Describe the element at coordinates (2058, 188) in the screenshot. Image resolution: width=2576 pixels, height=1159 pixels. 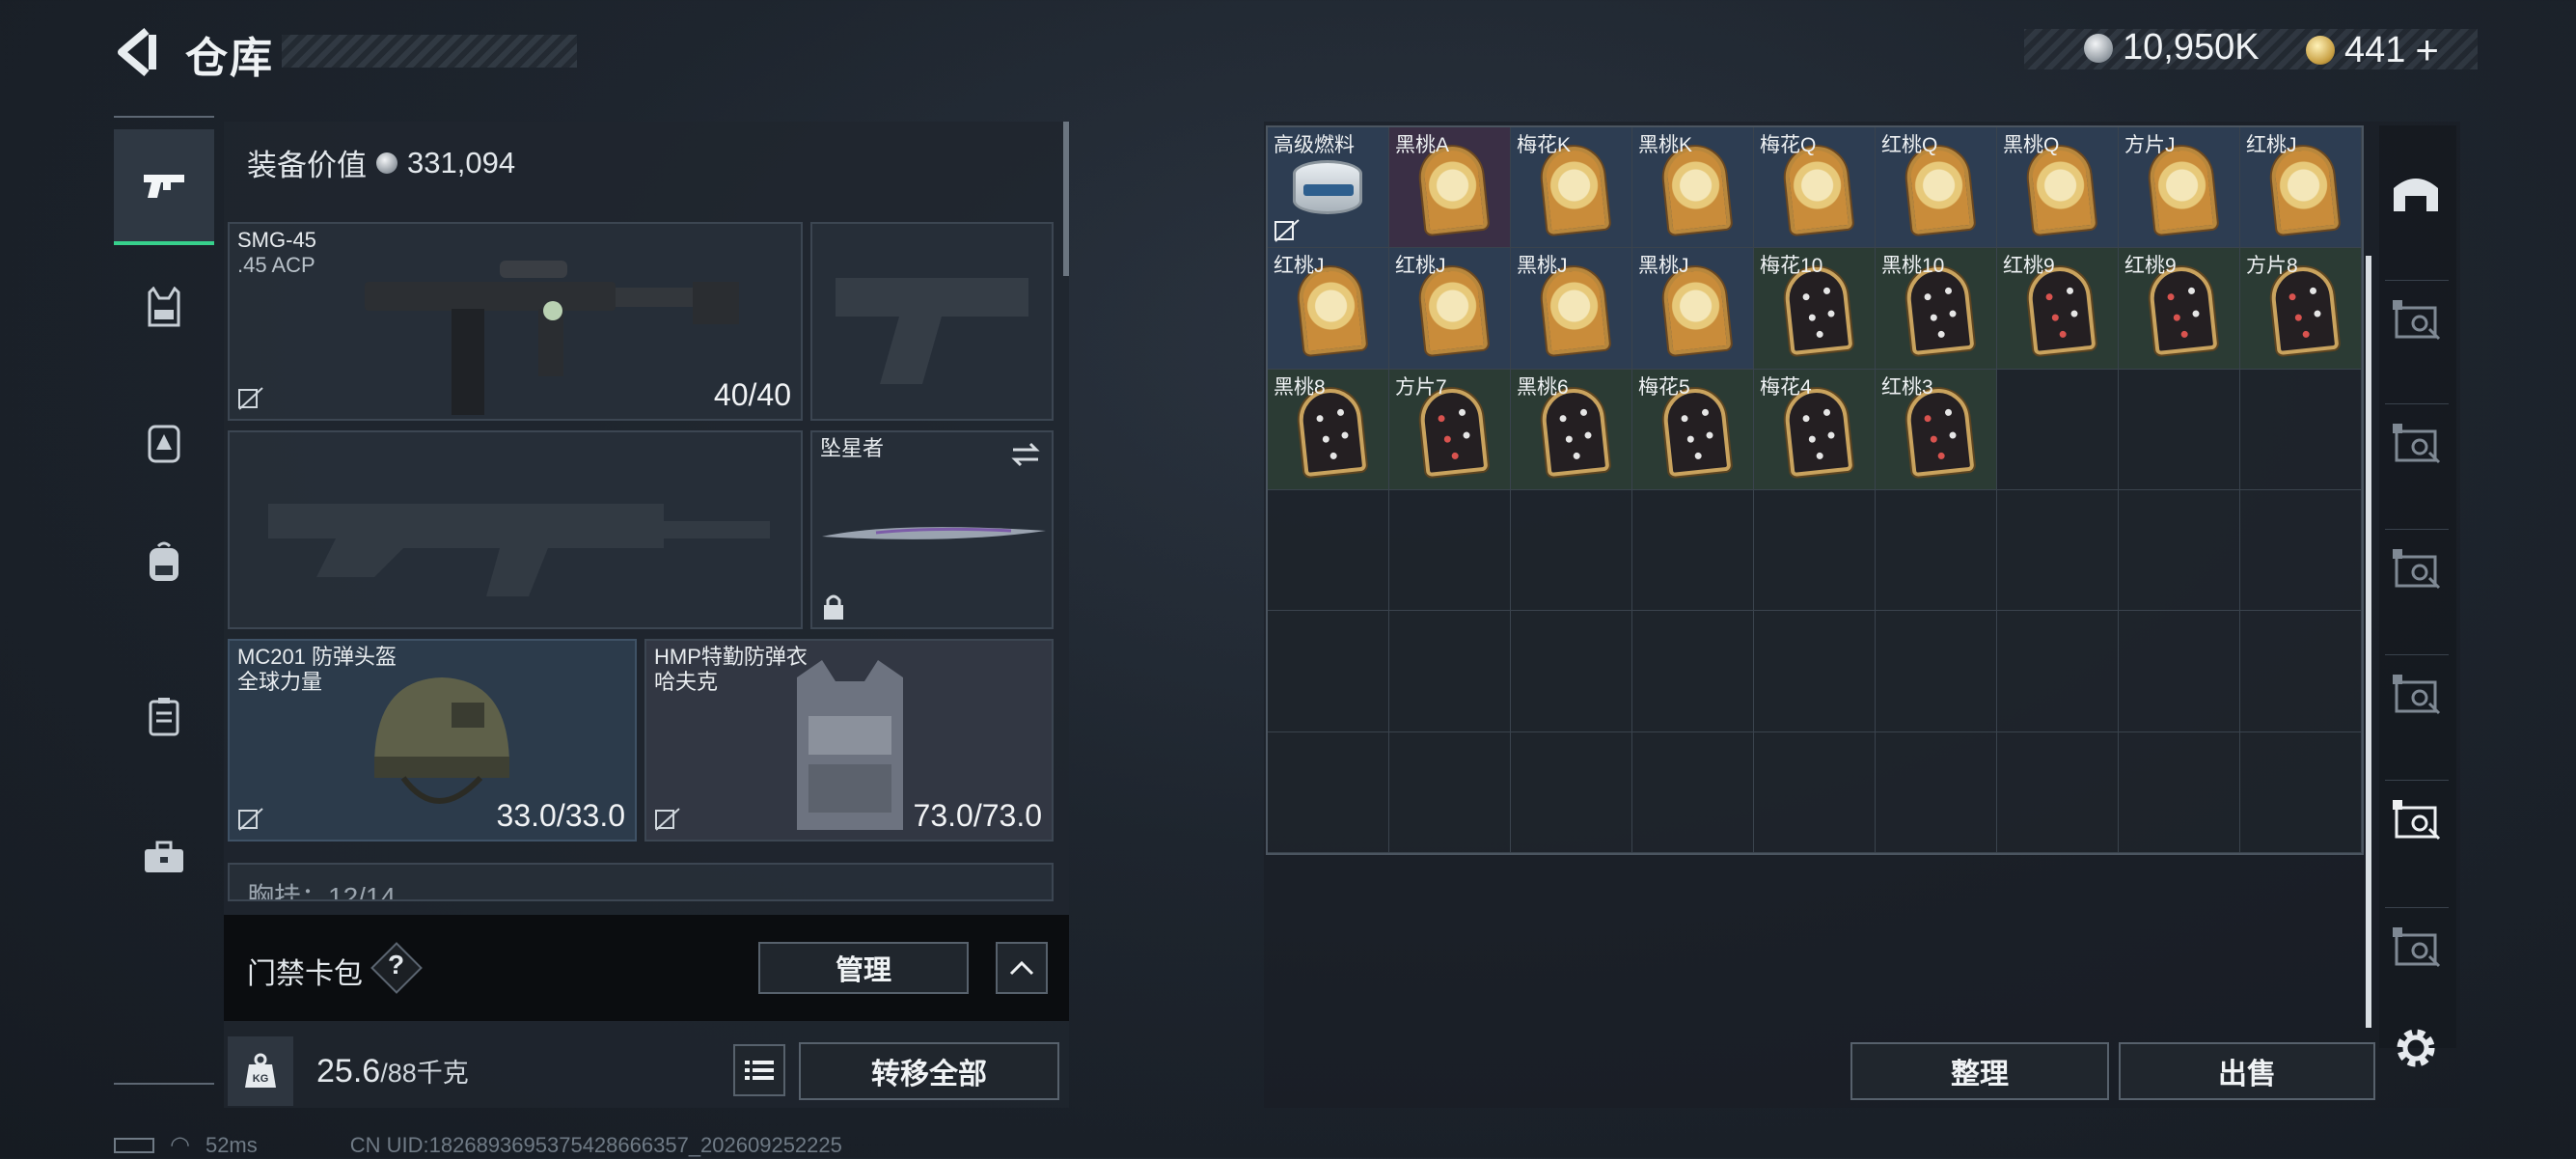
I see `inventory-item: 黑桃Q` at that location.